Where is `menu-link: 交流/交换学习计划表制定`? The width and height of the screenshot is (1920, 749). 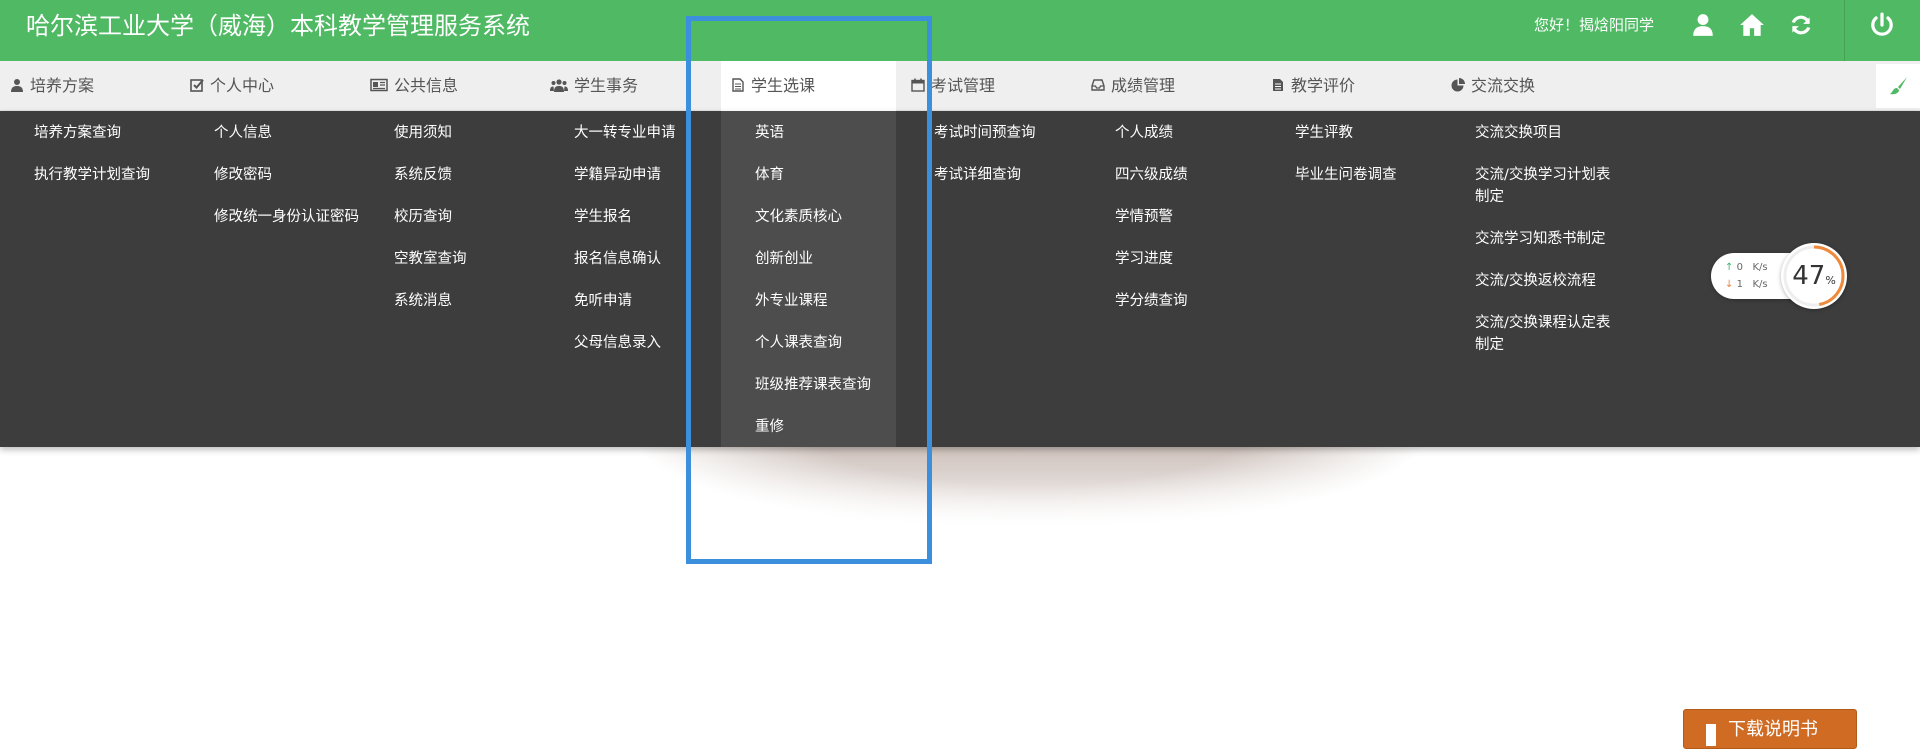
menu-link: 交流/交换学习计划表制定 is located at coordinates (1545, 186).